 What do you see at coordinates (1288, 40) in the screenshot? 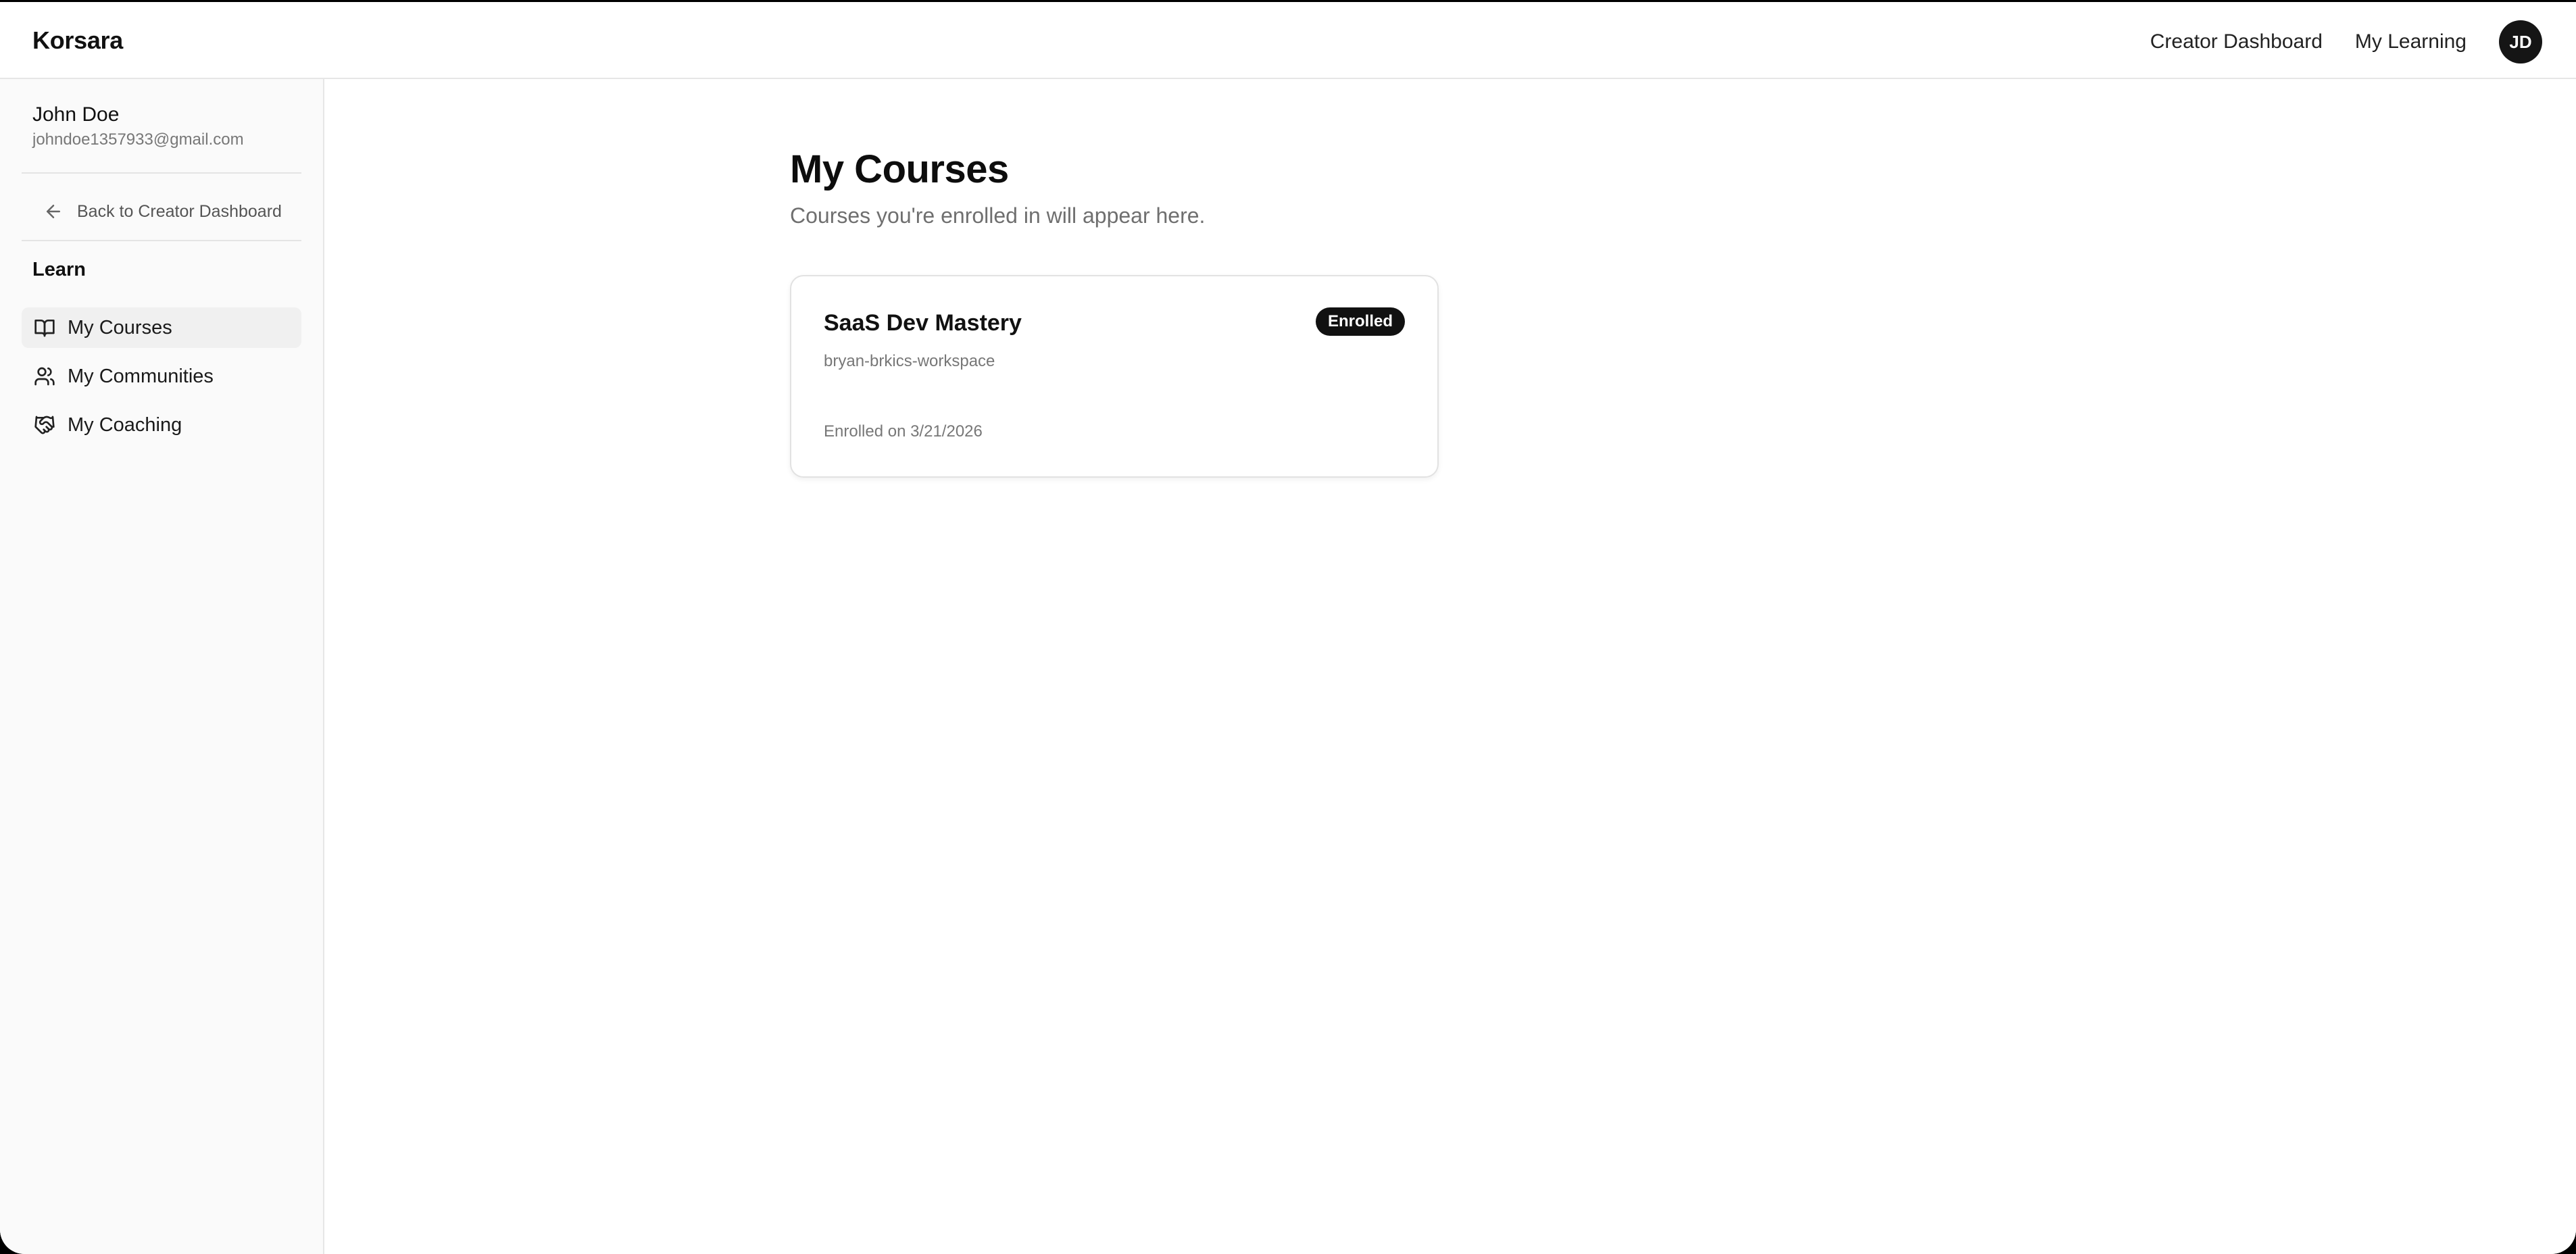
I see `top-bar: Korsara Creator Dashboard My Learning JD` at bounding box center [1288, 40].